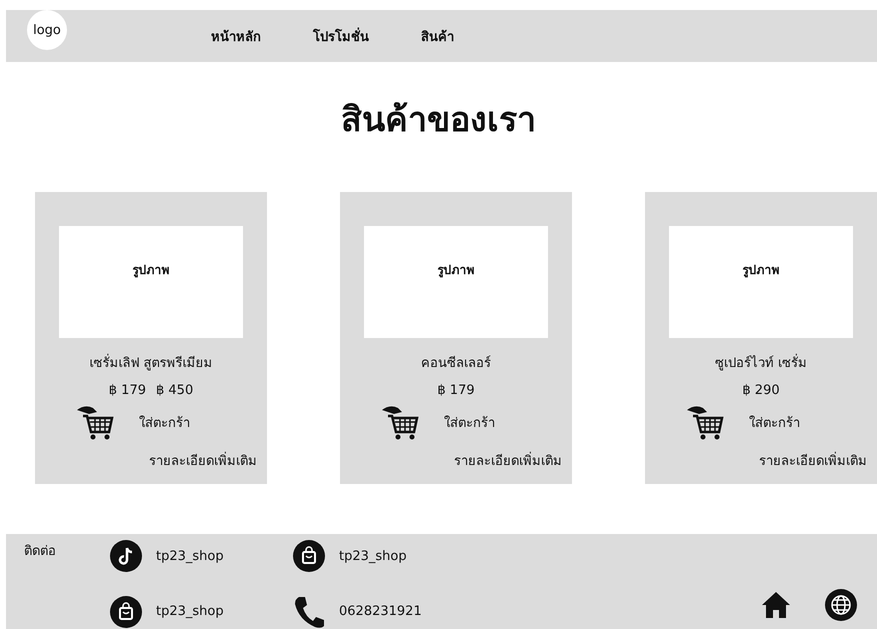 This screenshot has height=629, width=877. I want to click on product-price: ฿ 290, so click(761, 390).